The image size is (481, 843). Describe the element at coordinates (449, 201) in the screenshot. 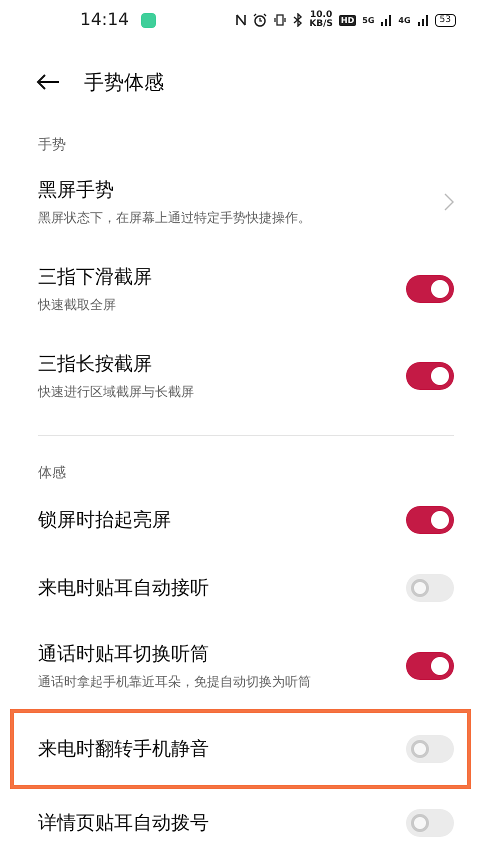

I see `chevron-right-icon` at that location.